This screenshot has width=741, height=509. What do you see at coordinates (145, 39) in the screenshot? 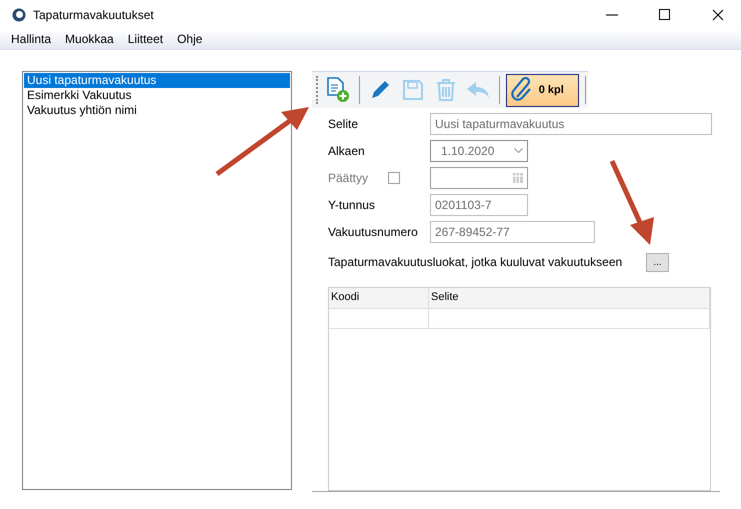
I see `menu-item: Liitteet` at bounding box center [145, 39].